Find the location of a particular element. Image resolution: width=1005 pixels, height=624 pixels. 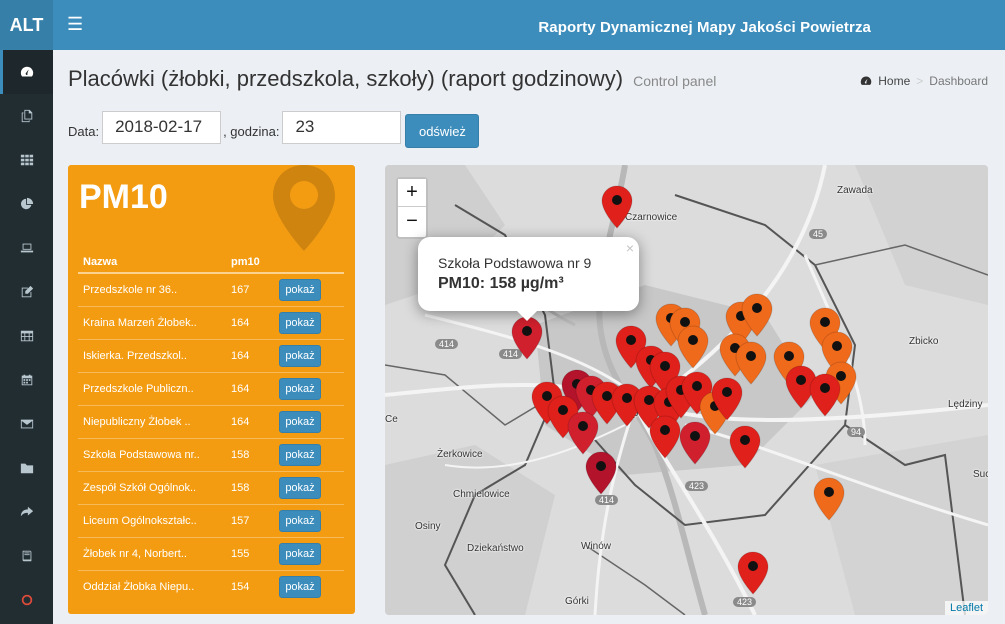

dashboard-icon is located at coordinates (866, 80).